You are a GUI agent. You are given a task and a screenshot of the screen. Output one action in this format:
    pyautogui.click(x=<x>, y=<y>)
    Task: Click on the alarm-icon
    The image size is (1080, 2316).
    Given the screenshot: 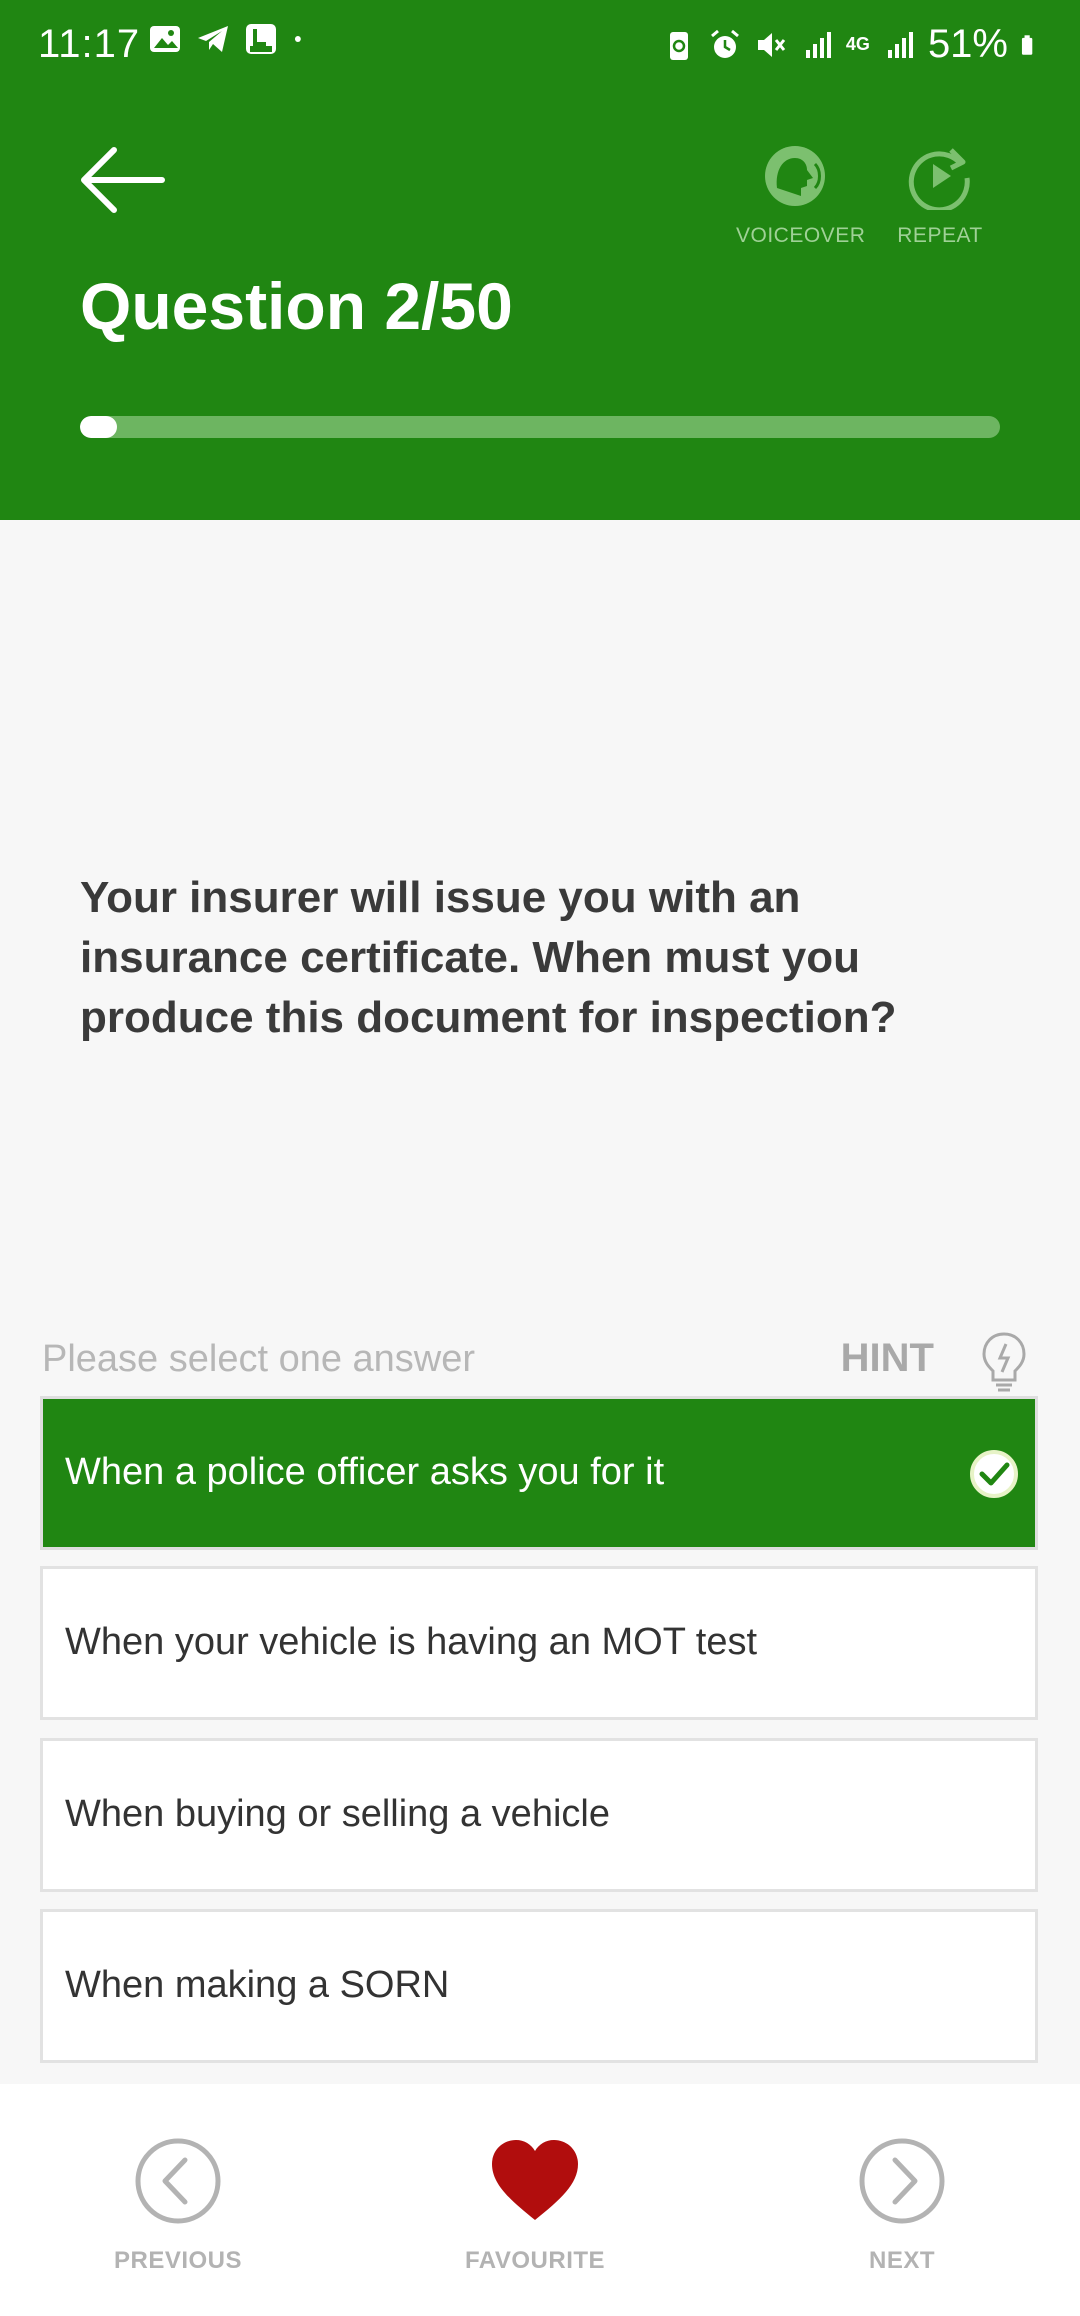 What is the action you would take?
    pyautogui.click(x=724, y=43)
    